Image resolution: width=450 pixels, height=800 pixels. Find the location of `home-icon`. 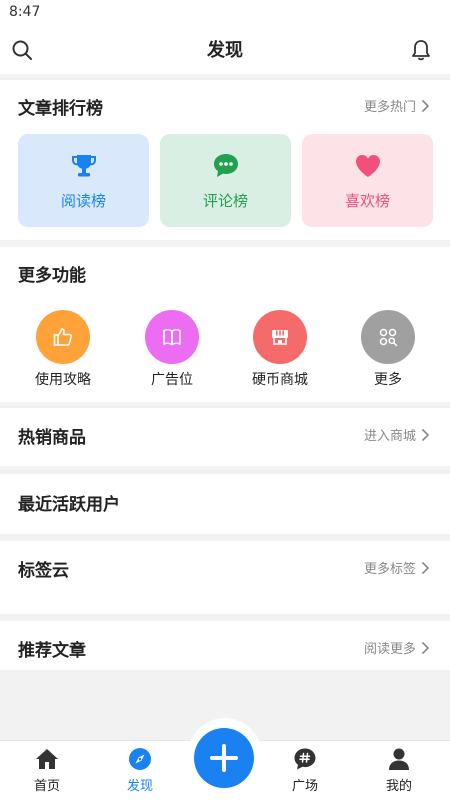

home-icon is located at coordinates (47, 759).